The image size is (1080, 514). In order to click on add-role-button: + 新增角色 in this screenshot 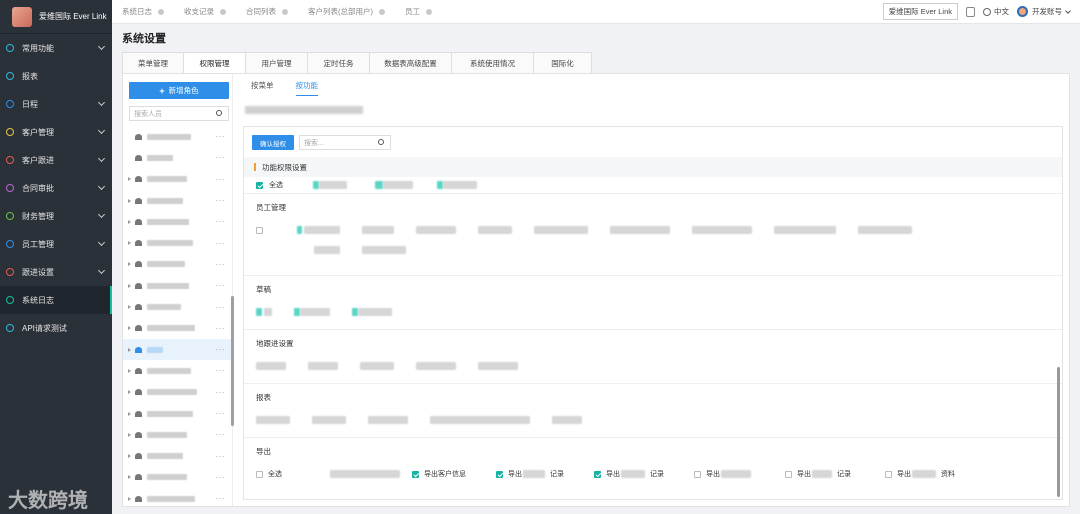, I will do `click(179, 90)`.